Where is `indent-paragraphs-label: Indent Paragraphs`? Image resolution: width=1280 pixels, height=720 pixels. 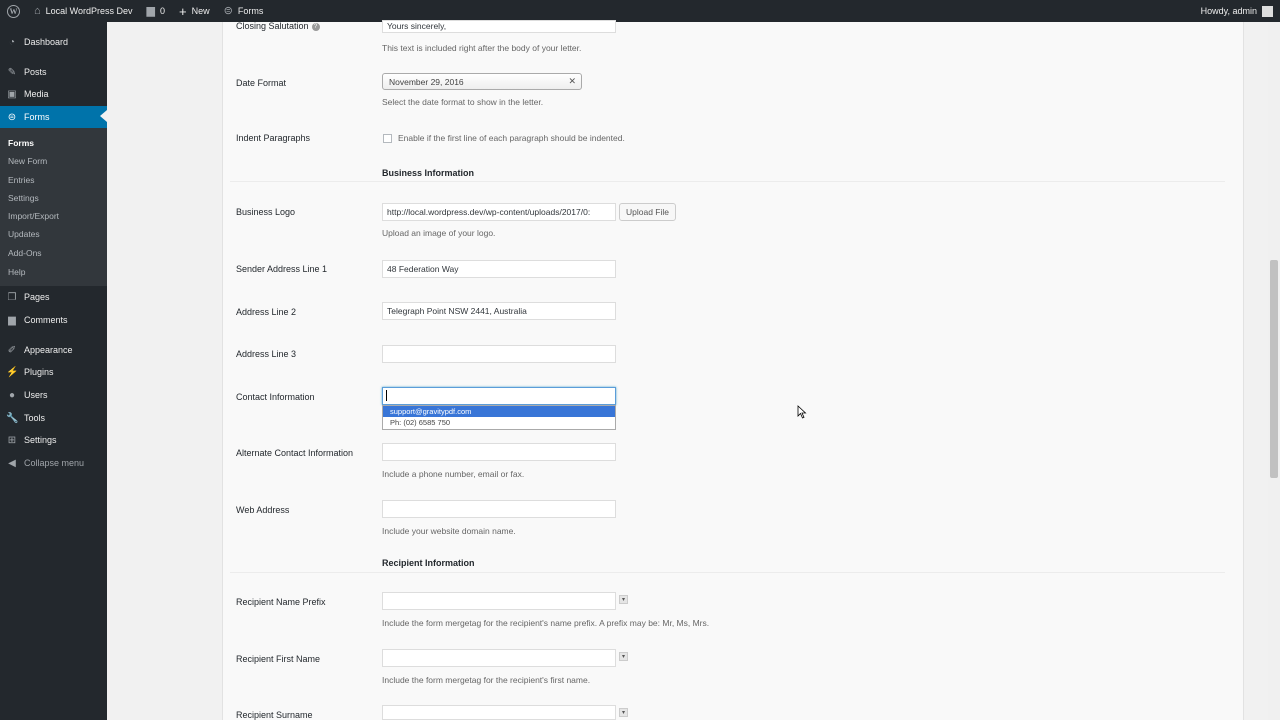
indent-paragraphs-label: Indent Paragraphs is located at coordinates (273, 138).